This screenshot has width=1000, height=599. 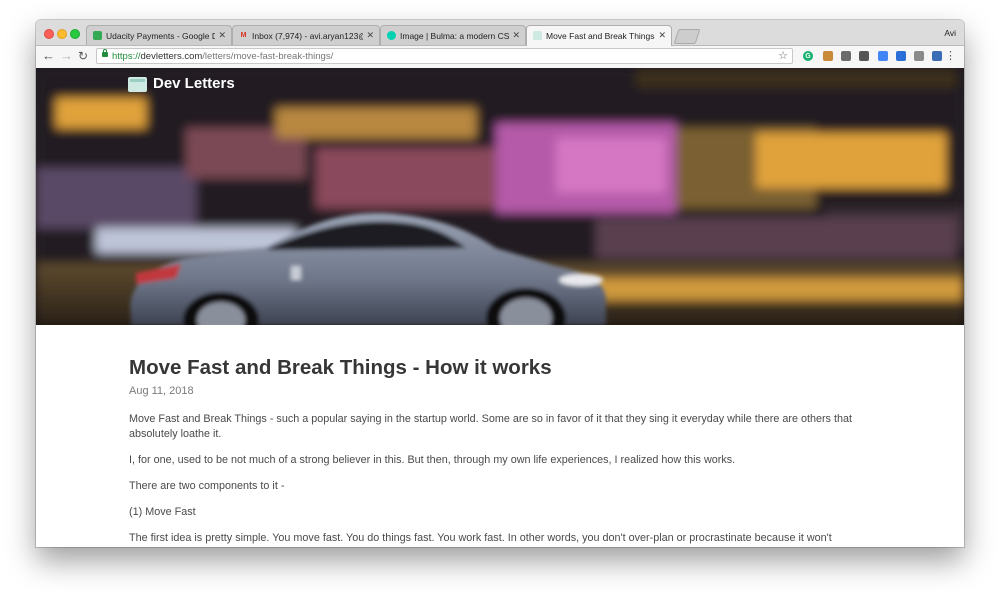 I want to click on reload-icon: ↻, so click(x=83, y=56).